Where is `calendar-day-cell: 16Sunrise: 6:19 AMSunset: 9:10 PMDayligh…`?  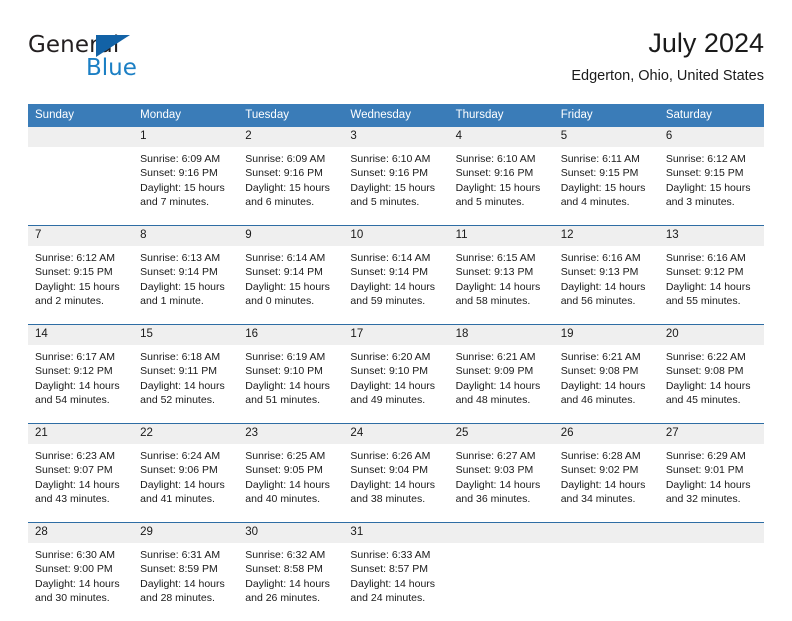
calendar-day-cell: 16Sunrise: 6:19 AMSunset: 9:10 PMDayligh… is located at coordinates (290, 374).